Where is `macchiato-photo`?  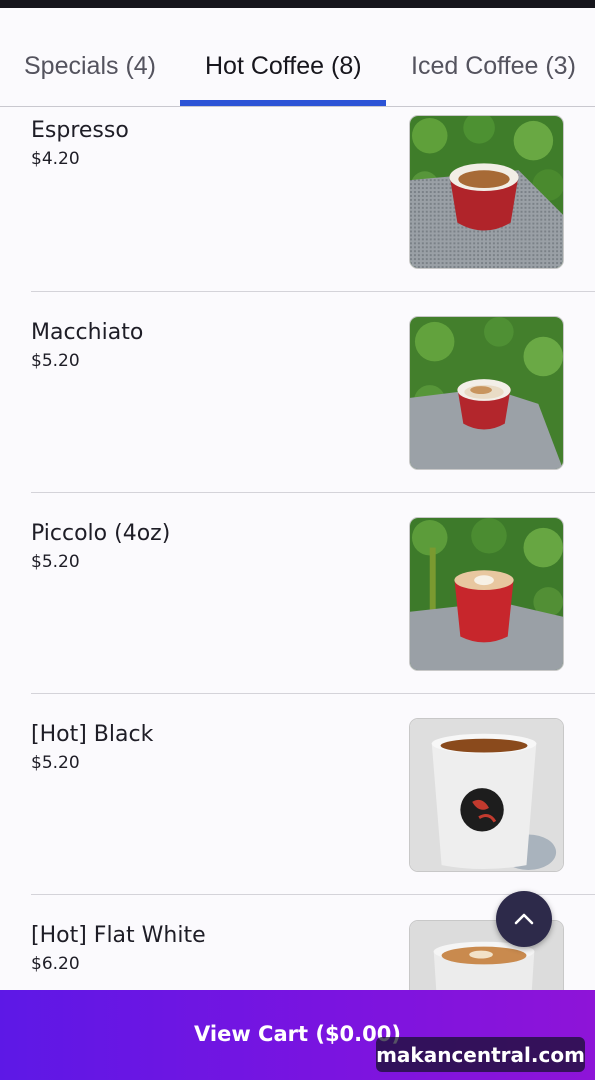 macchiato-photo is located at coordinates (486, 393).